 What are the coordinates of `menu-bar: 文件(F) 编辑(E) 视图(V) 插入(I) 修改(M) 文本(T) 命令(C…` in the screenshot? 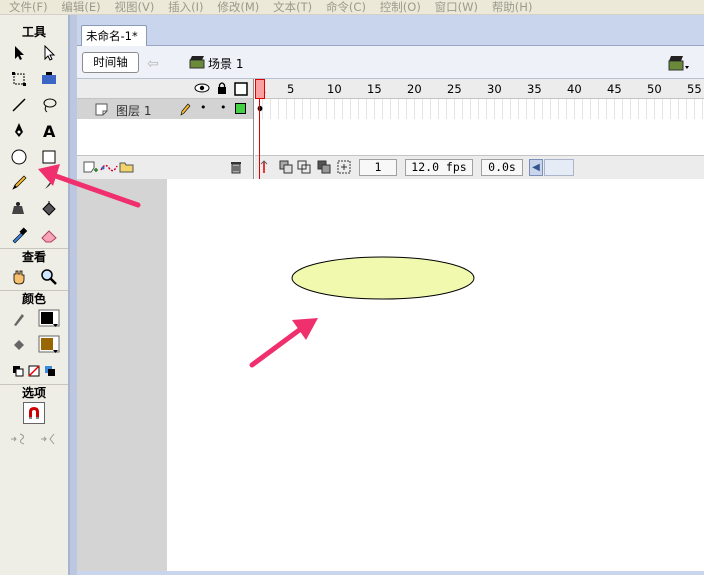 It's located at (352, 7).